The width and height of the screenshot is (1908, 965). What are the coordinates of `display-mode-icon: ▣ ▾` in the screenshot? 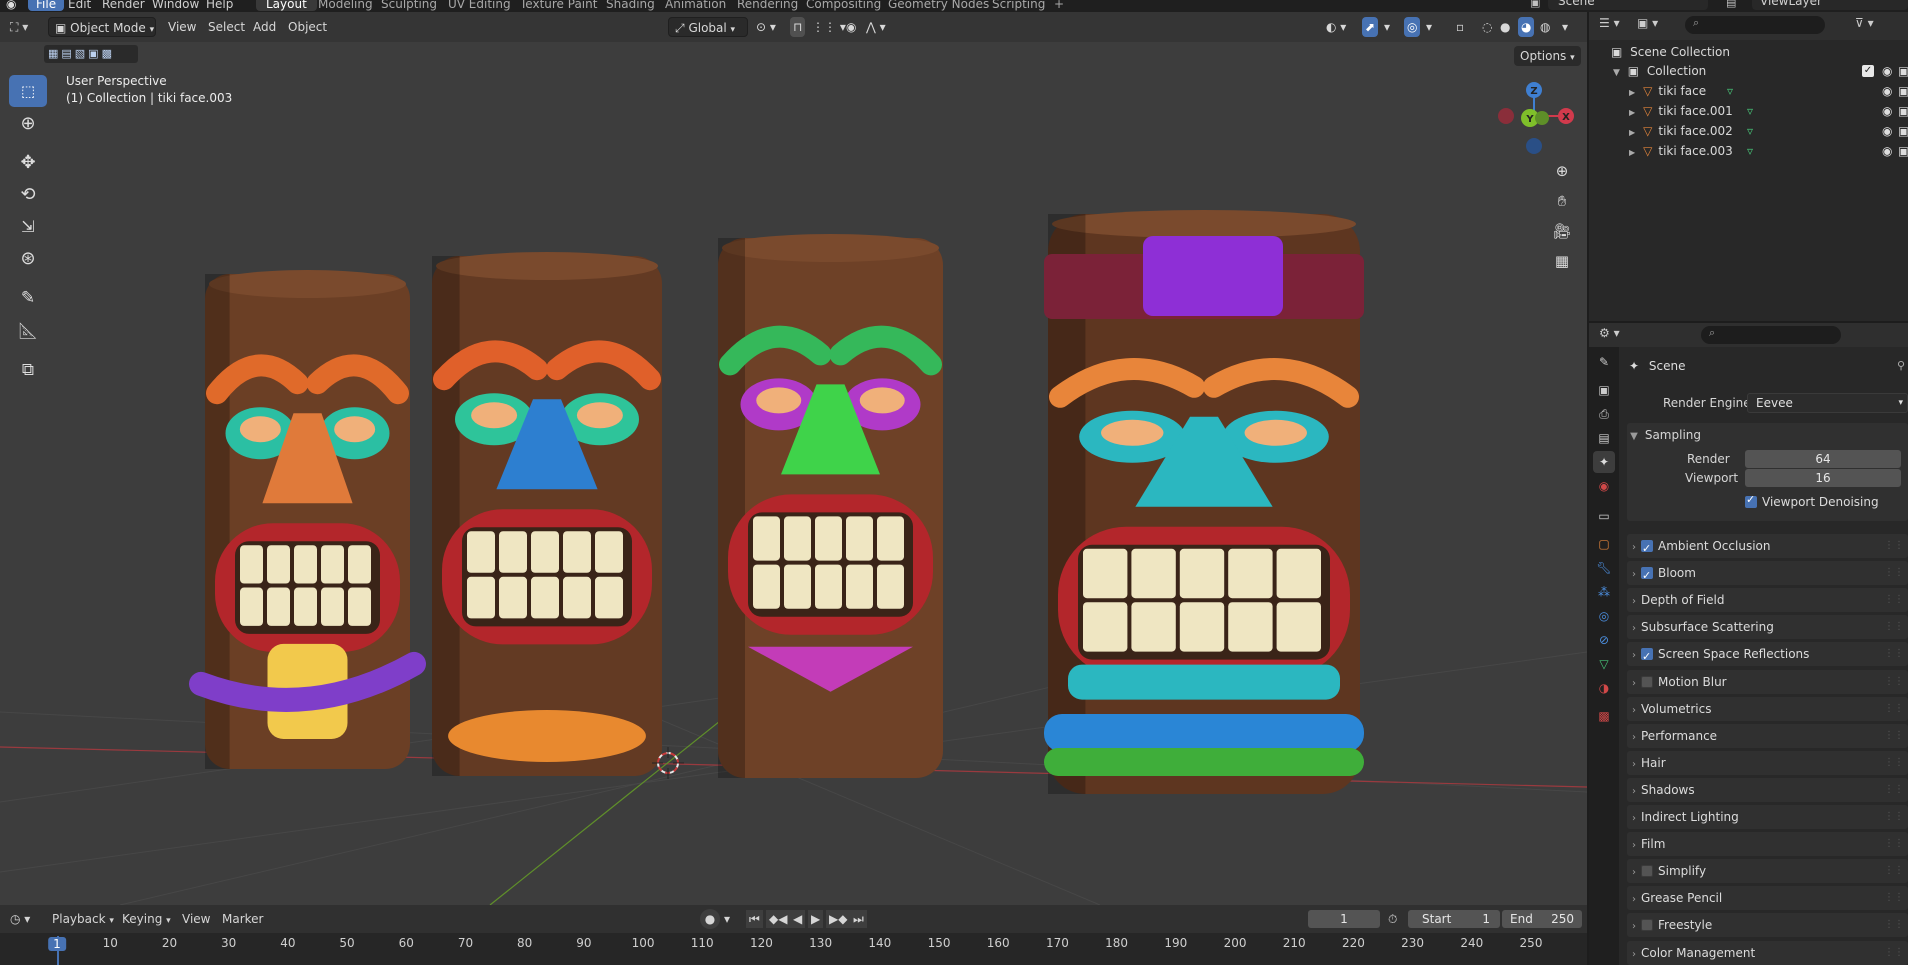 It's located at (1647, 23).